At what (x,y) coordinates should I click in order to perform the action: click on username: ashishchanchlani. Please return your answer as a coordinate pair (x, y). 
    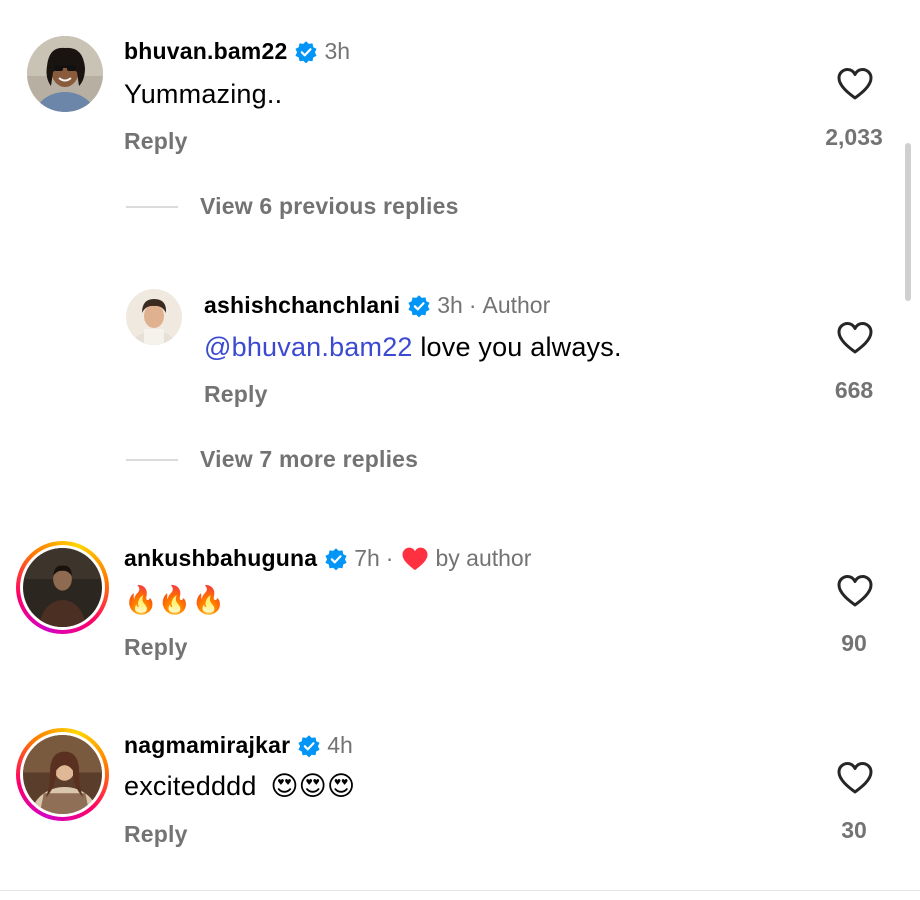
    Looking at the image, I should click on (302, 305).